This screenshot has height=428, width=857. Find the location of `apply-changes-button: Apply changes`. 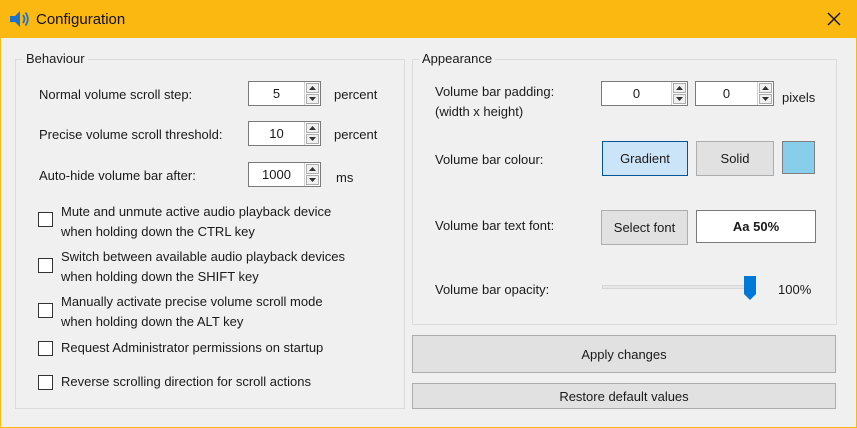

apply-changes-button: Apply changes is located at coordinates (624, 354).